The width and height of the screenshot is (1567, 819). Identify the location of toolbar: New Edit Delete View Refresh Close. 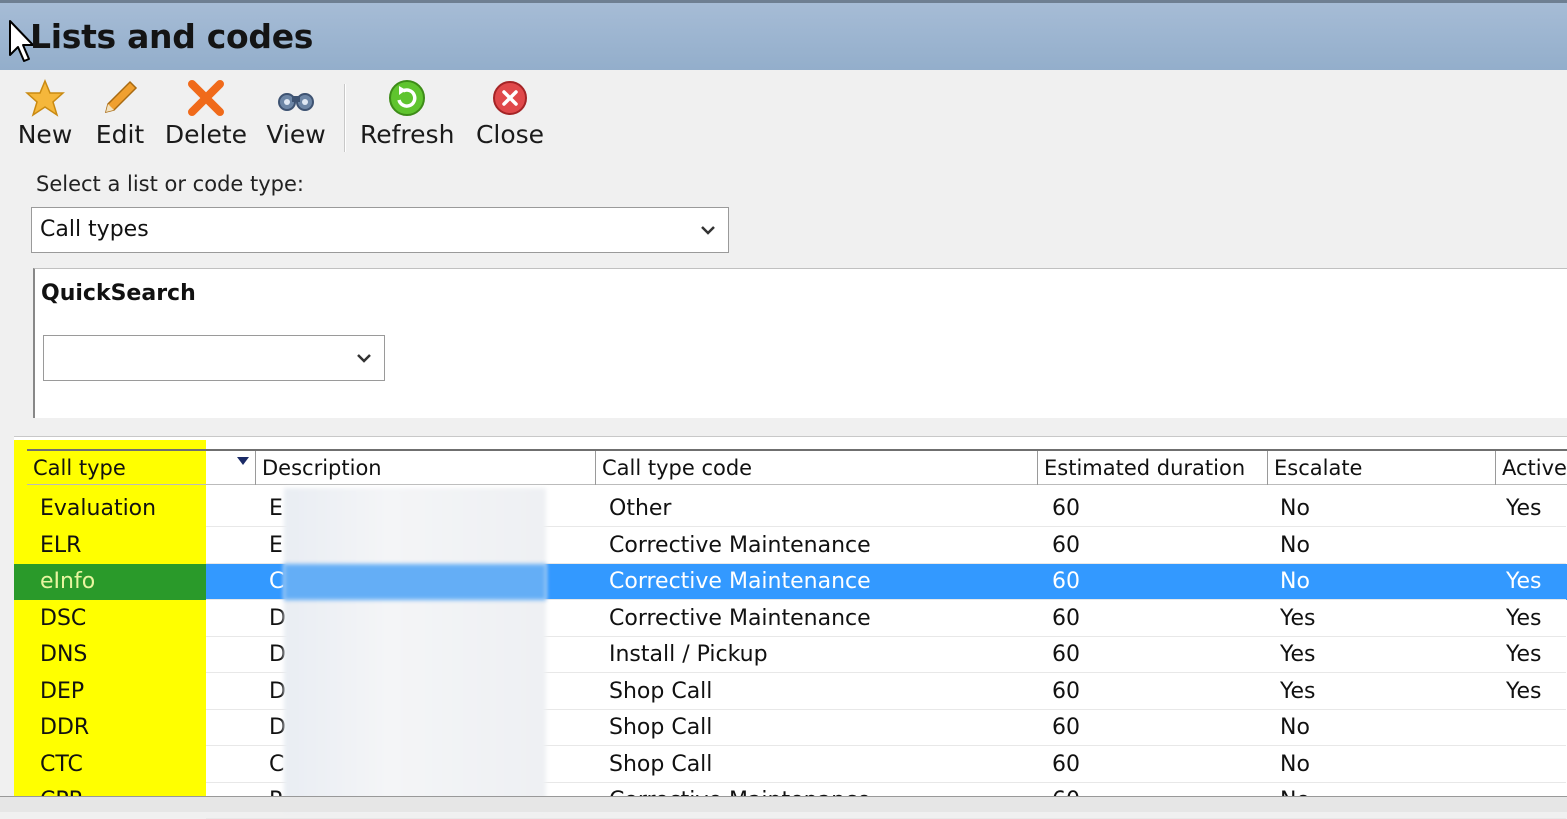
(400, 112).